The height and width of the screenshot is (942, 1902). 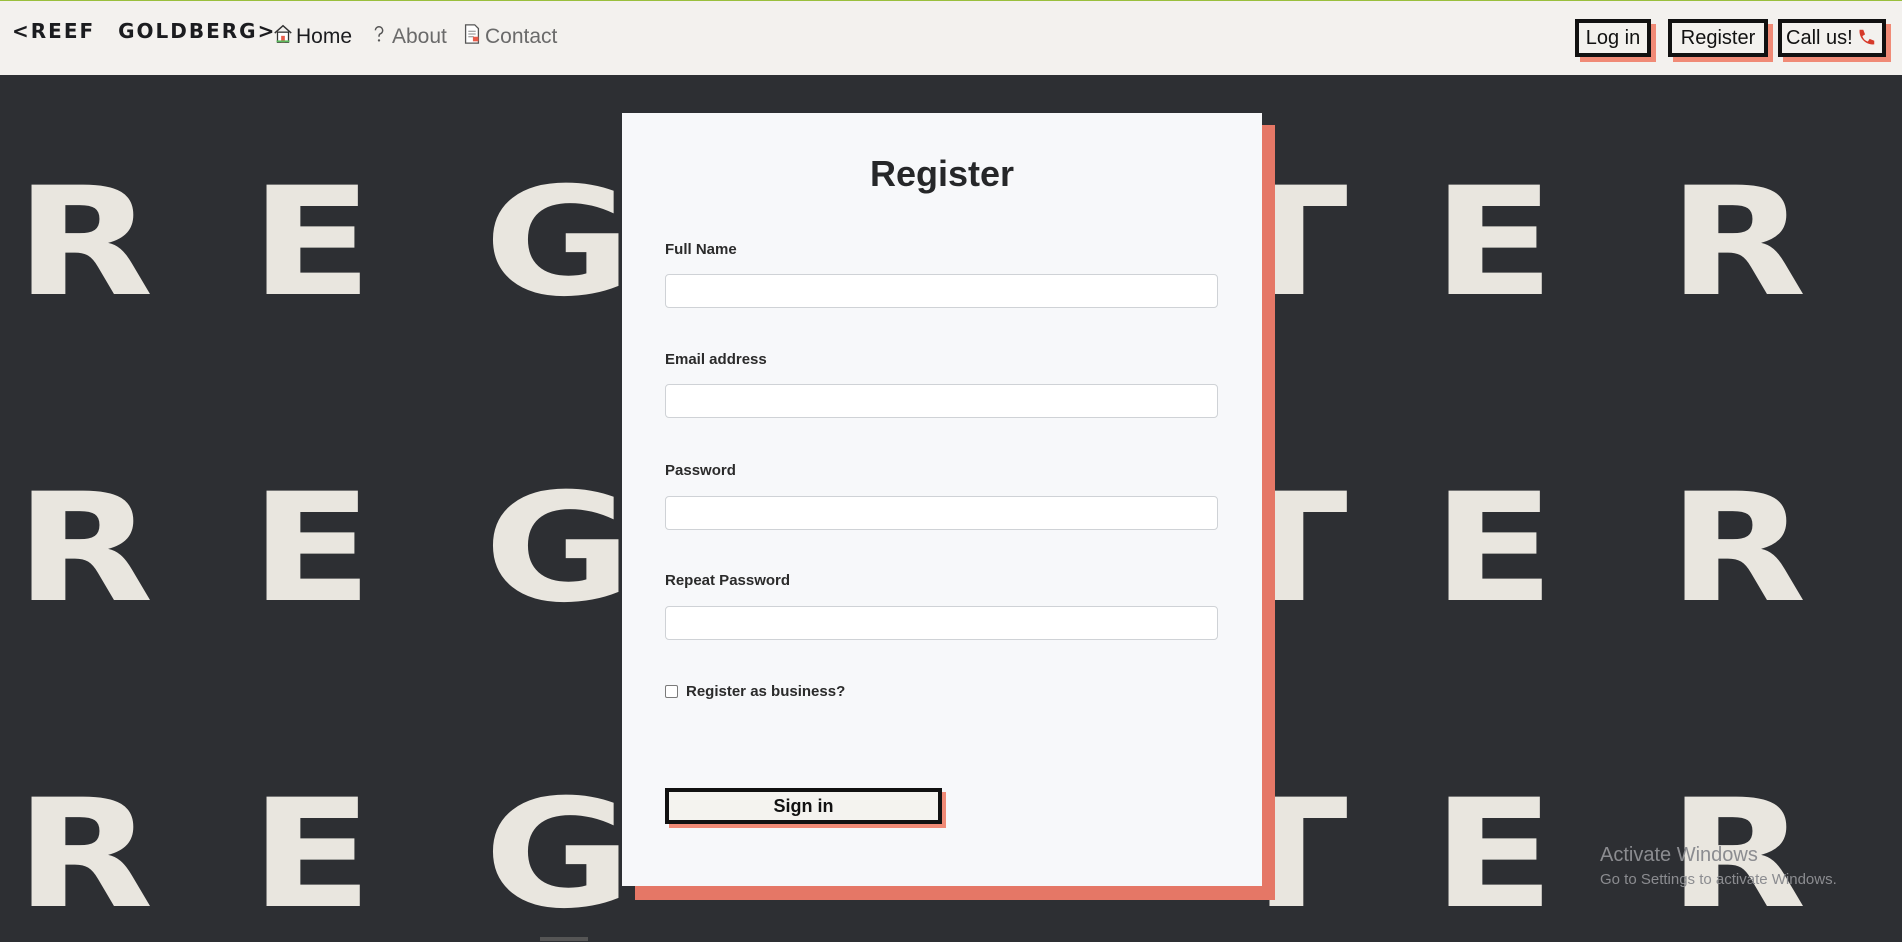 I want to click on repeat-password-input, so click(x=941, y=623).